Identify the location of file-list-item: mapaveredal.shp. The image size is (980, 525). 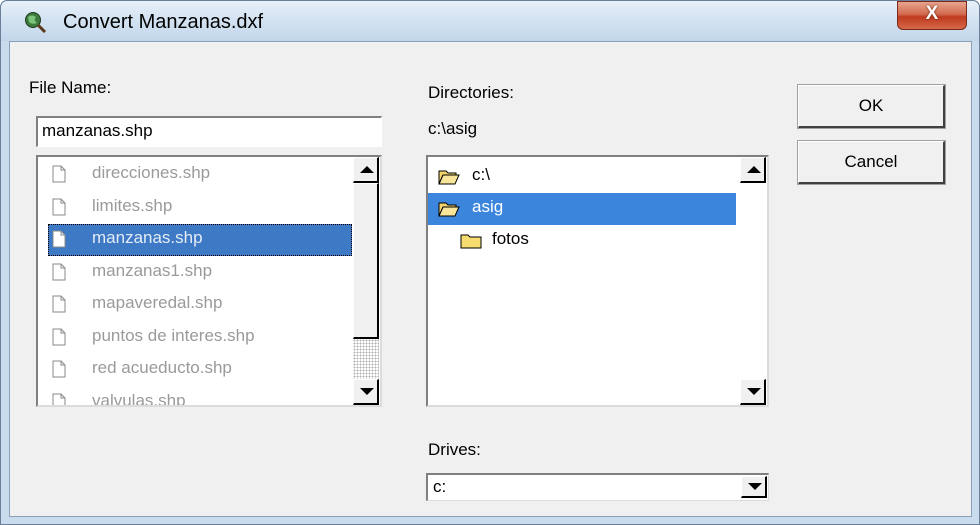
(200, 305).